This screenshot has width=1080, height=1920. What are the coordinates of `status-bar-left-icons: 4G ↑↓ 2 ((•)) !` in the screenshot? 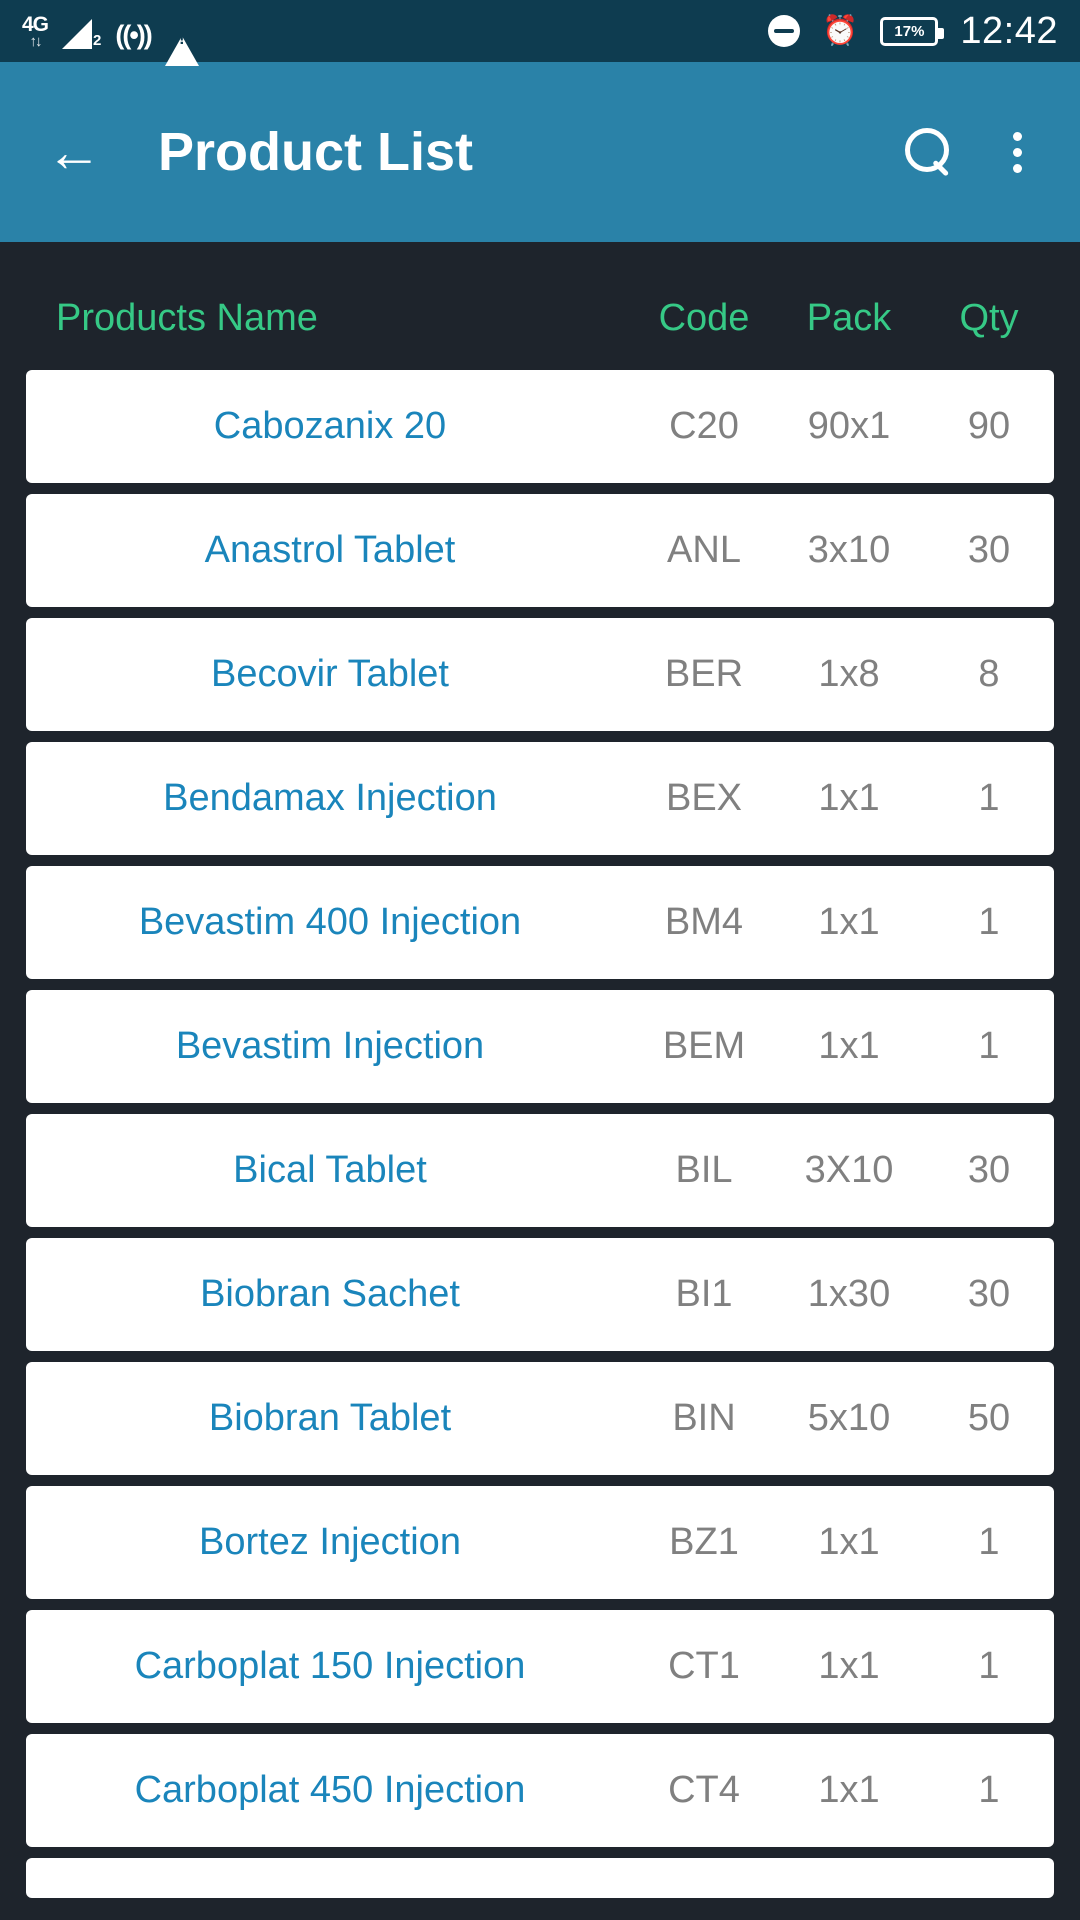 It's located at (110, 39).